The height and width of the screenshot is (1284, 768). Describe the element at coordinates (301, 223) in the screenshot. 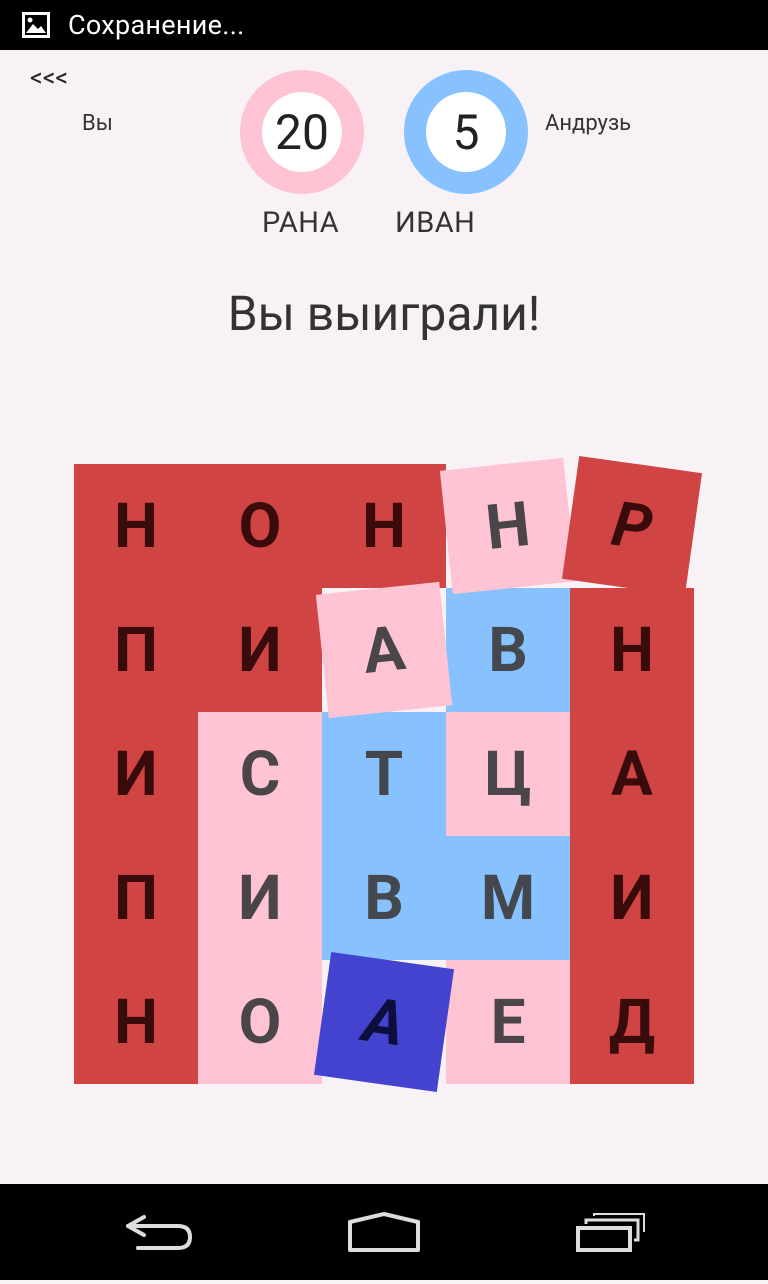

I see `player1-name: РАНА` at that location.